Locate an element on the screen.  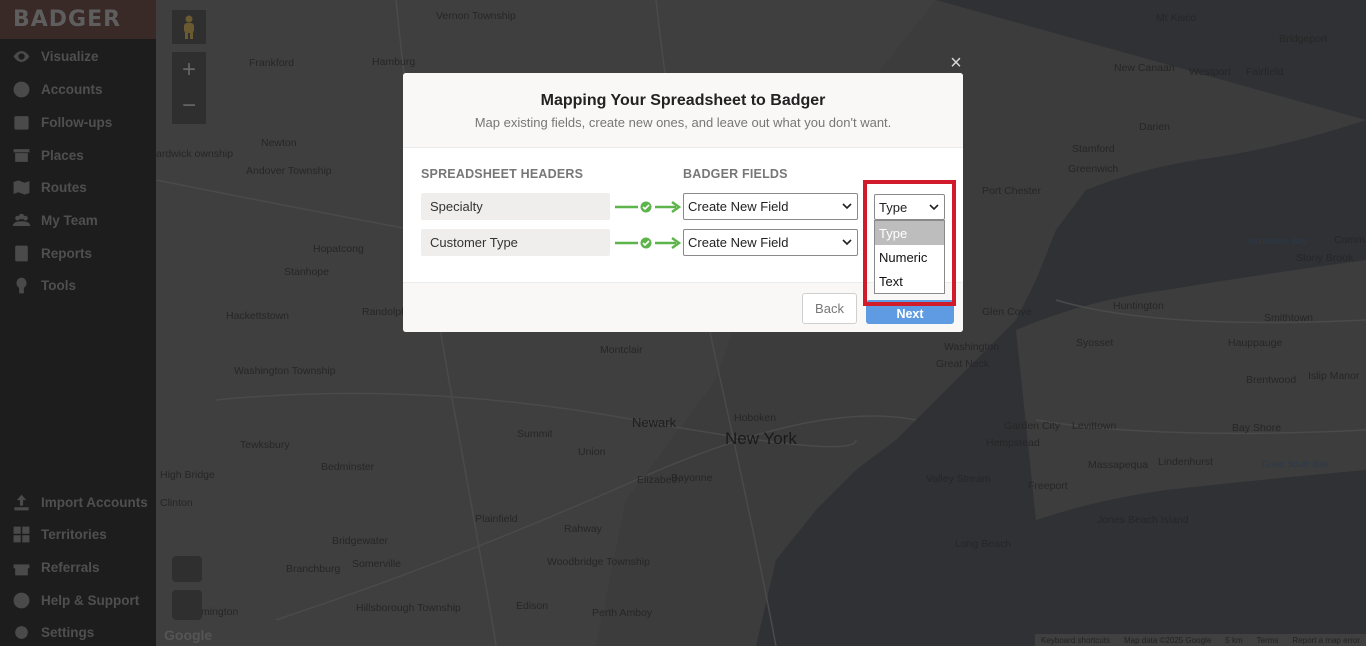
map-label: Washington is located at coordinates (972, 347).